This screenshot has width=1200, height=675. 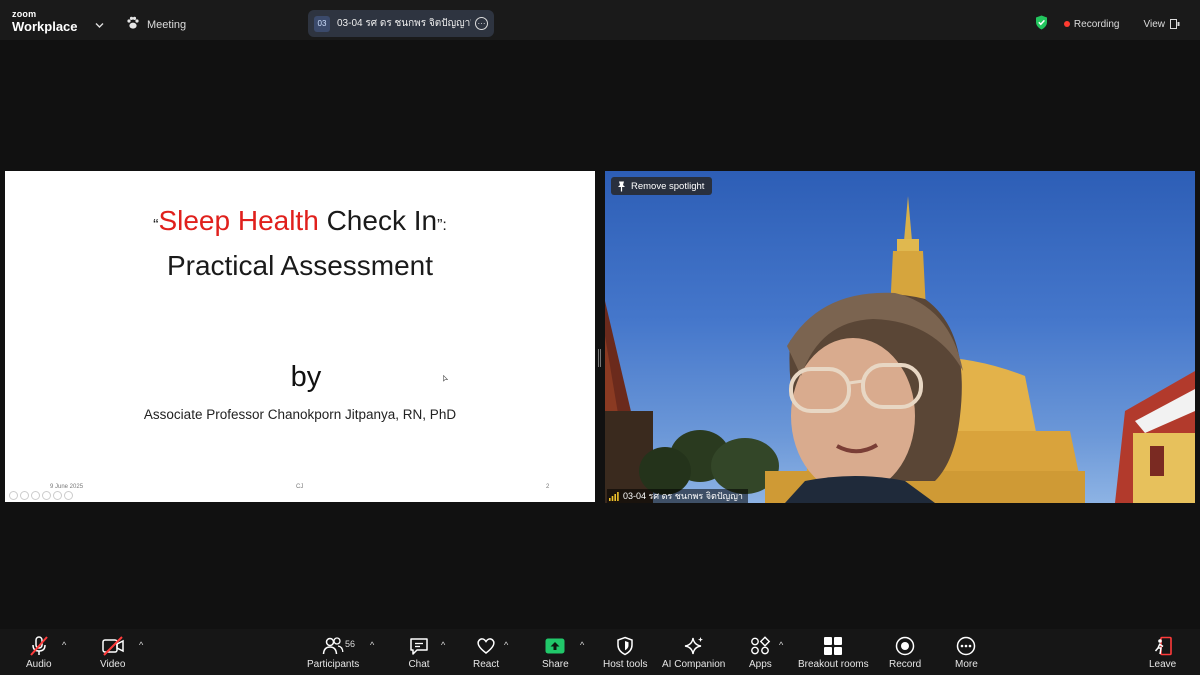 I want to click on audio-options-caret-icon: ^, so click(x=64, y=645).